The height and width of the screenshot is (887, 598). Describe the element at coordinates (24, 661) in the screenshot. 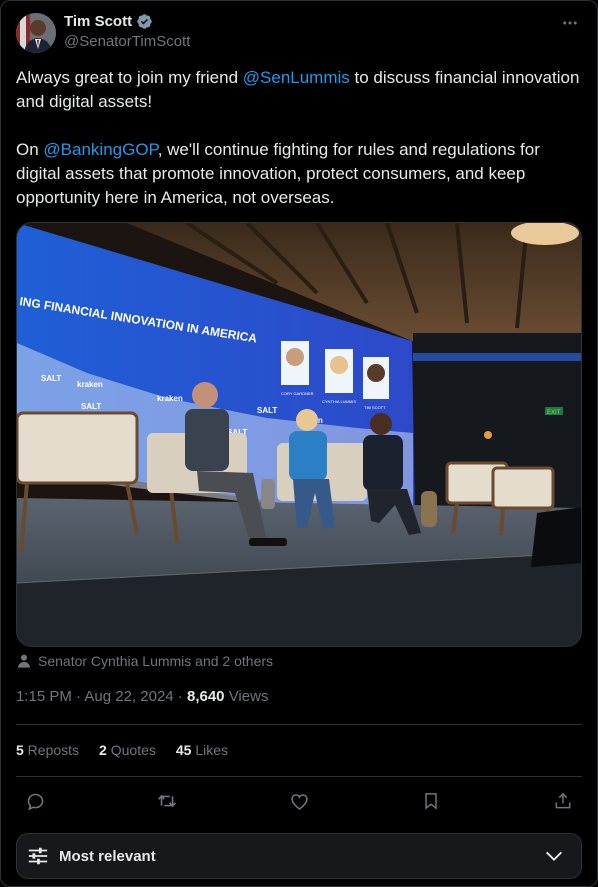

I see `person-icon` at that location.